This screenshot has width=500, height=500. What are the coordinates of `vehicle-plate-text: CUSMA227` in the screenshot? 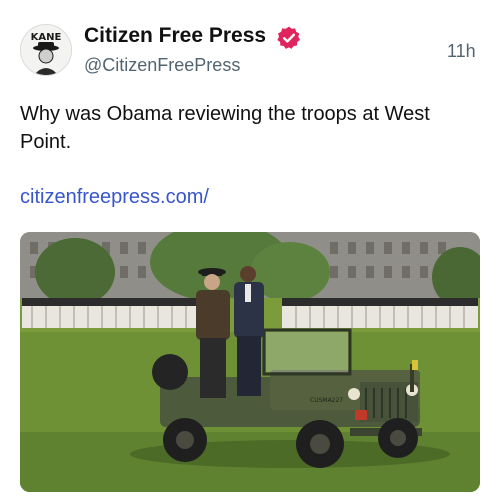 It's located at (326, 400).